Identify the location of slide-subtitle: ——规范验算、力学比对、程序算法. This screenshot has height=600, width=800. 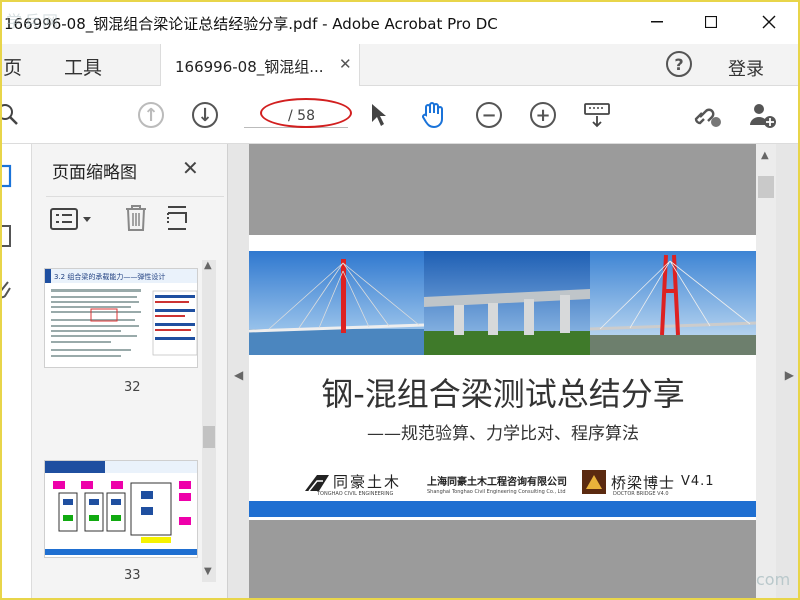
(503, 434).